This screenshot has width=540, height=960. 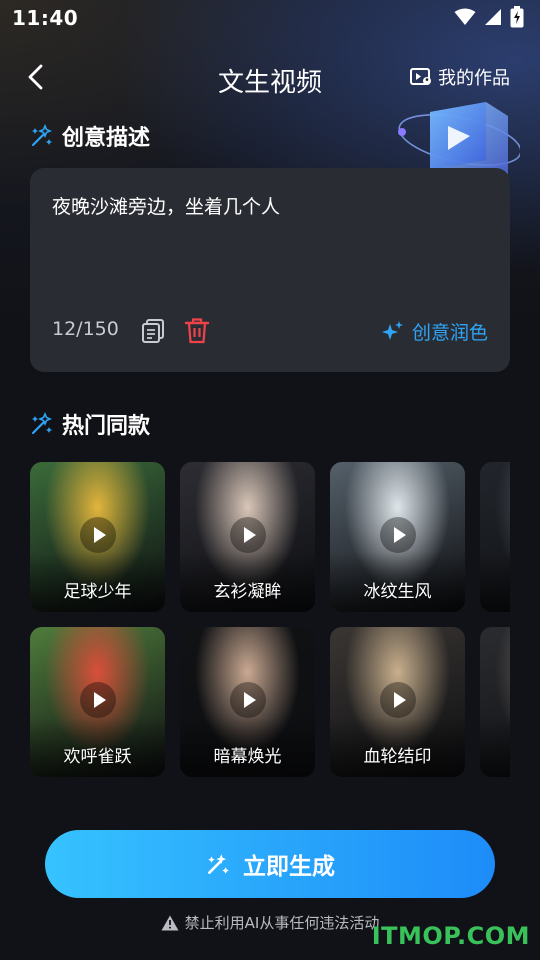 I want to click on creative-polish-button: 创意润色, so click(x=434, y=331).